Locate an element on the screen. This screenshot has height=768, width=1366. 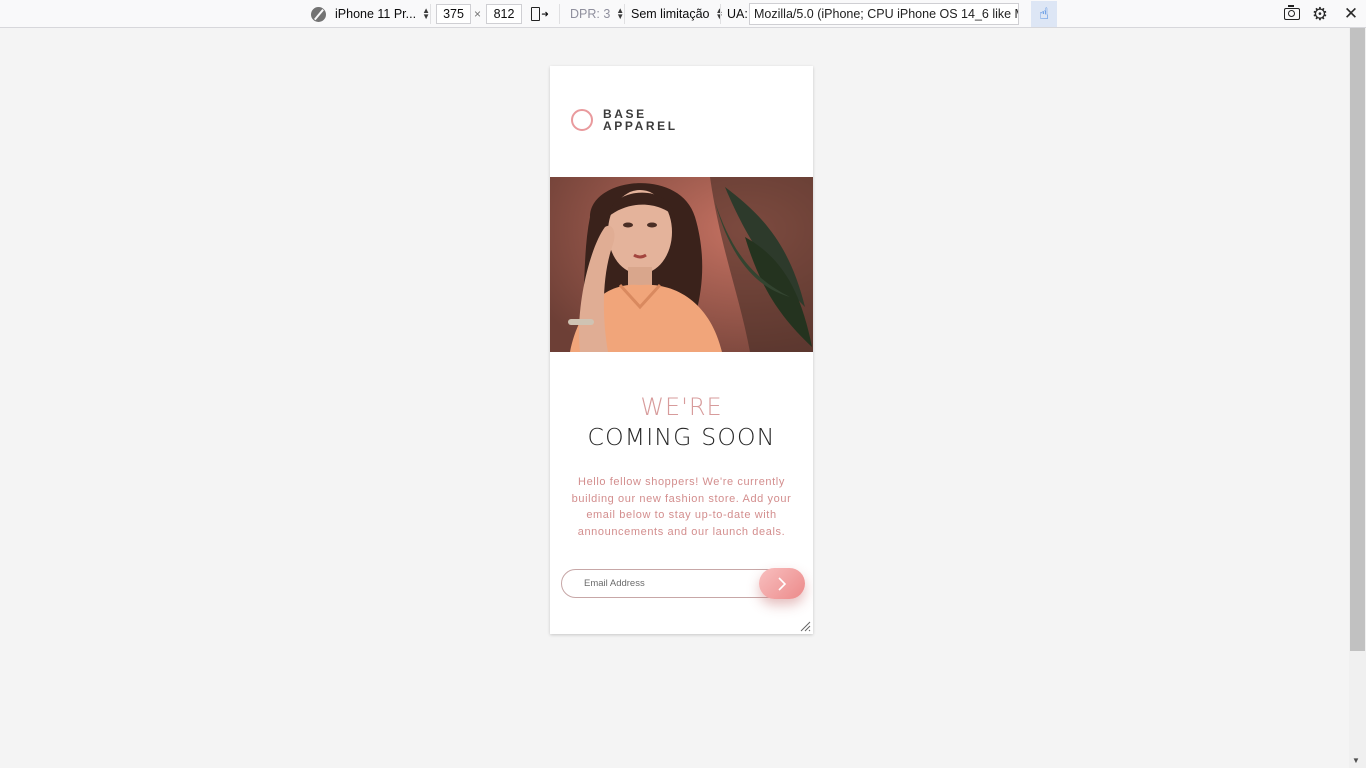
close-icon: ✕ is located at coordinates (1351, 13).